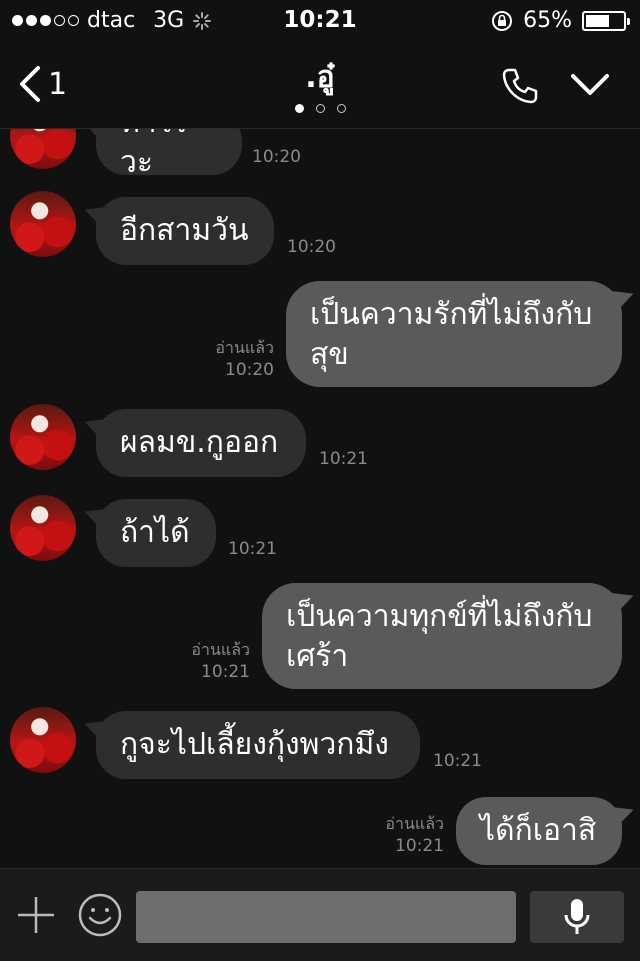 The width and height of the screenshot is (640, 961). What do you see at coordinates (502, 20) in the screenshot?
I see `rotation-lock-icon` at bounding box center [502, 20].